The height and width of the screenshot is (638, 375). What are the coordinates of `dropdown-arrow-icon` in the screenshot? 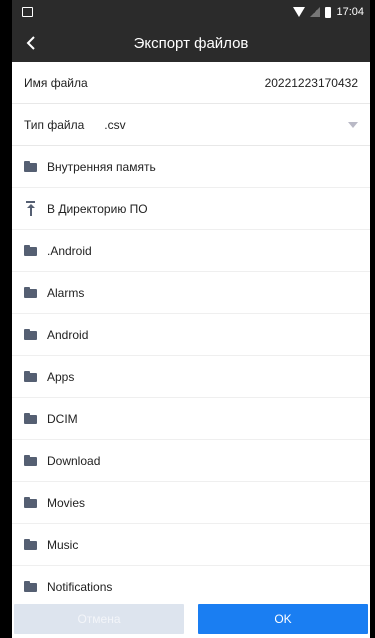 It's located at (353, 124).